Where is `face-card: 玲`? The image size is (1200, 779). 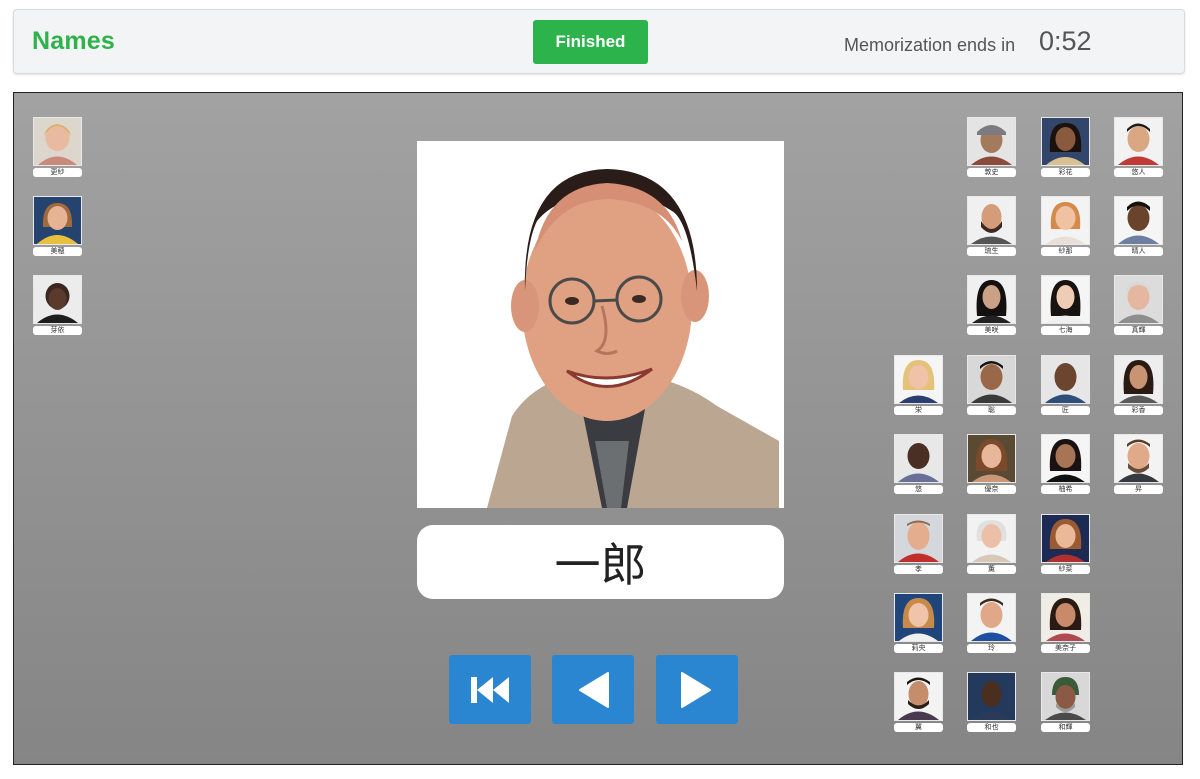 face-card: 玲 is located at coordinates (991, 623).